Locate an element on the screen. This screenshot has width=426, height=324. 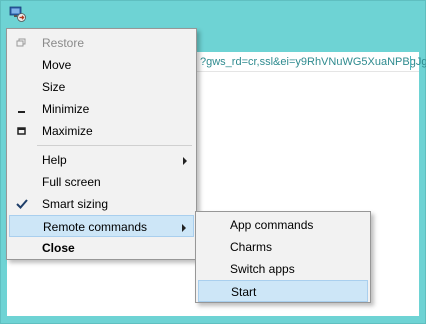
checkmark-icon is located at coordinates (22, 204).